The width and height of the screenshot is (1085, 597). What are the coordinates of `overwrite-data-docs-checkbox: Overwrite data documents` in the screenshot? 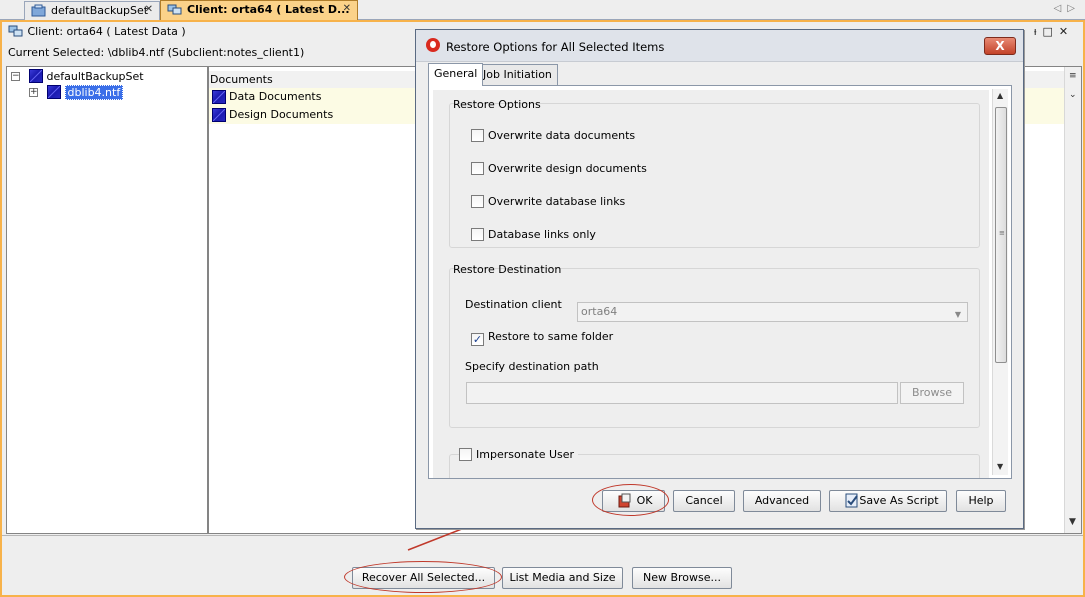 It's located at (553, 137).